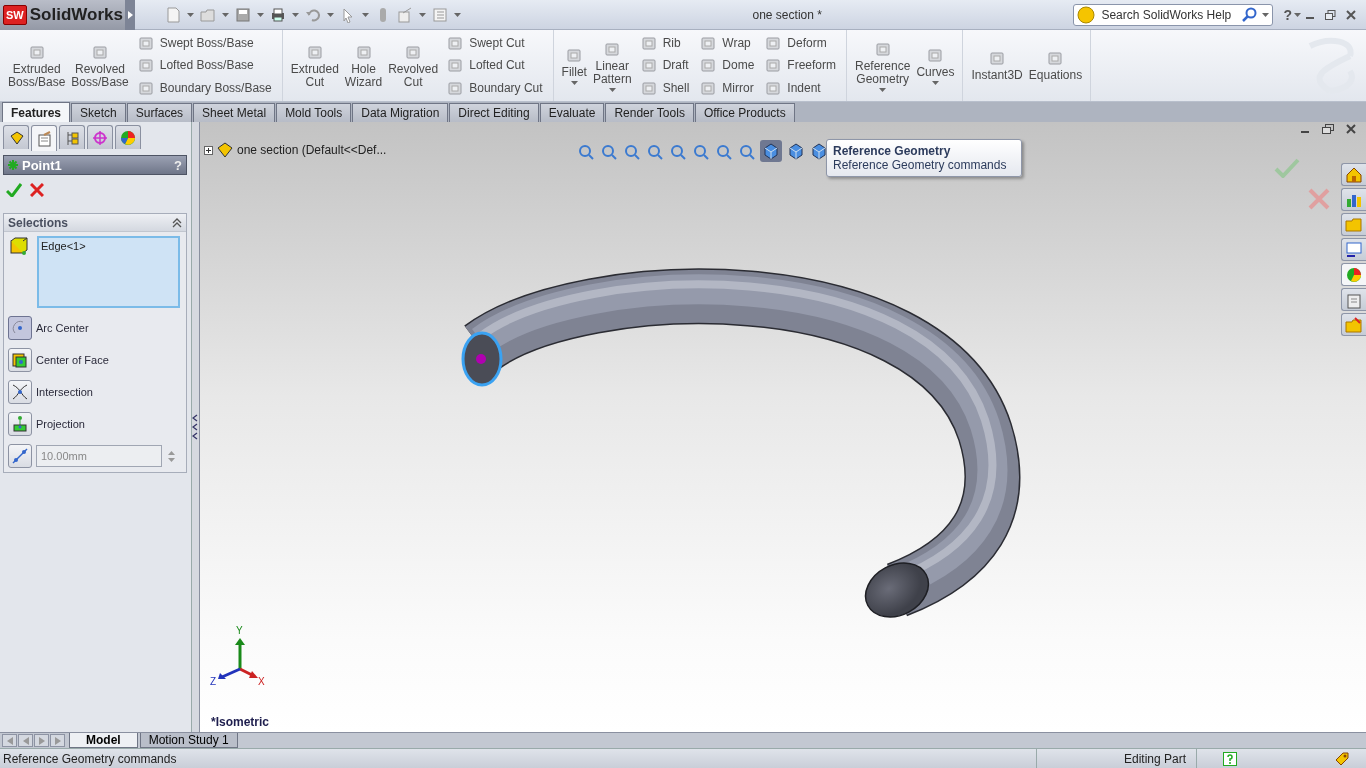  I want to click on cancel-button, so click(37, 190).